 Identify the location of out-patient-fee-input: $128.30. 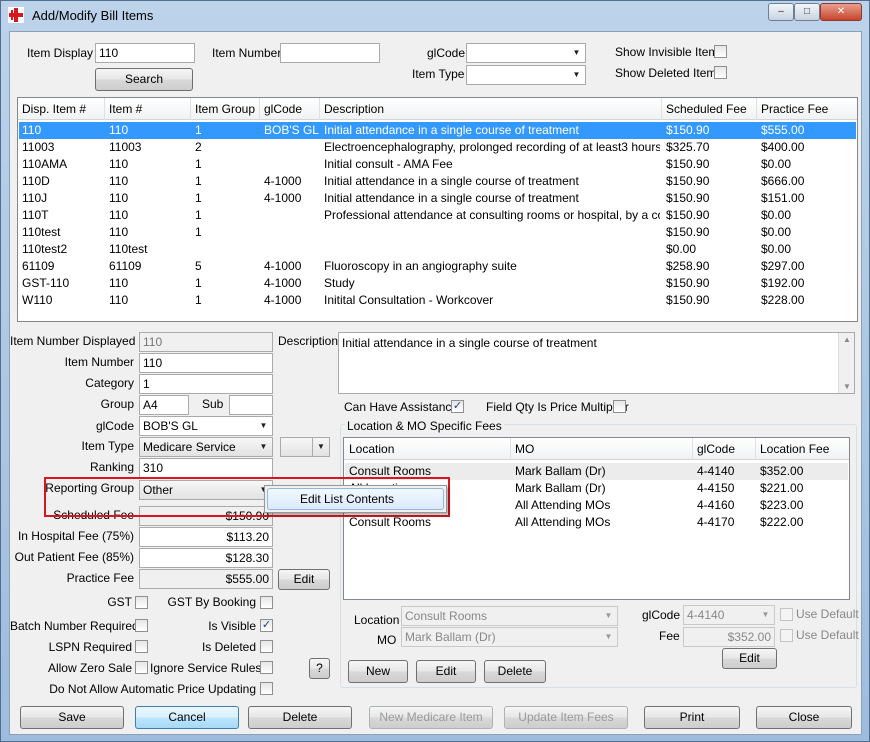
(206, 558).